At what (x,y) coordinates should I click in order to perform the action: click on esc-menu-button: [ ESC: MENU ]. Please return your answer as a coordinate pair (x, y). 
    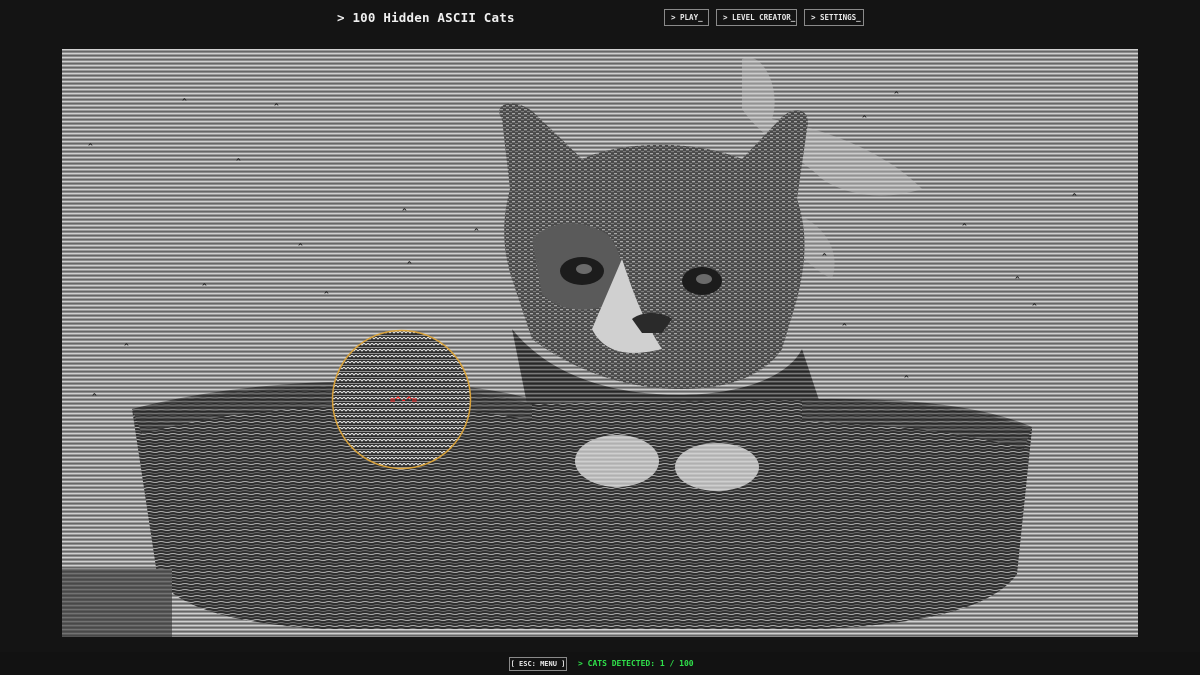
    Looking at the image, I should click on (538, 664).